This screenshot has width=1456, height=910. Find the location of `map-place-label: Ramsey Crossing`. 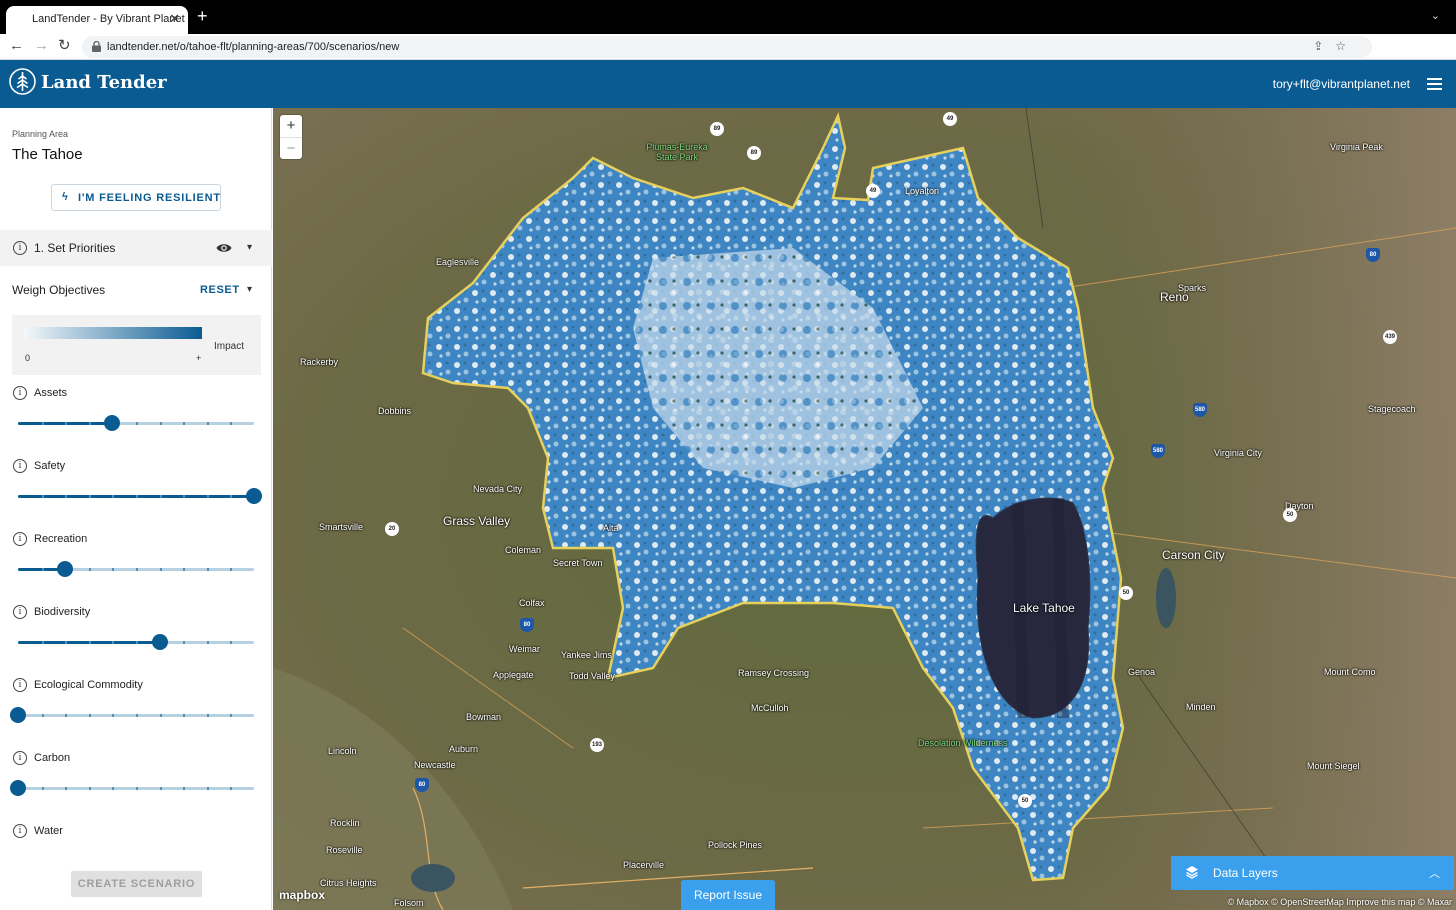

map-place-label: Ramsey Crossing is located at coordinates (774, 673).